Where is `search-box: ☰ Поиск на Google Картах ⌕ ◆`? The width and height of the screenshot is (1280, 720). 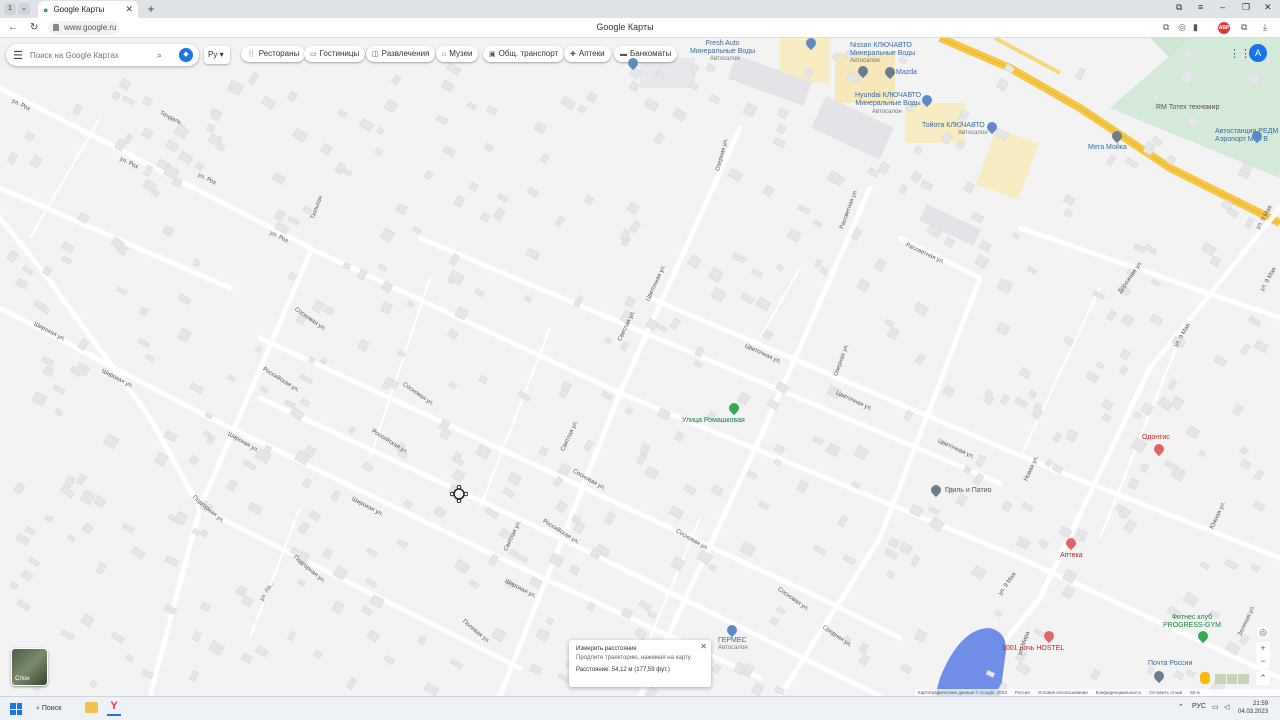 search-box: ☰ Поиск на Google Картах ⌕ ◆ is located at coordinates (102, 55).